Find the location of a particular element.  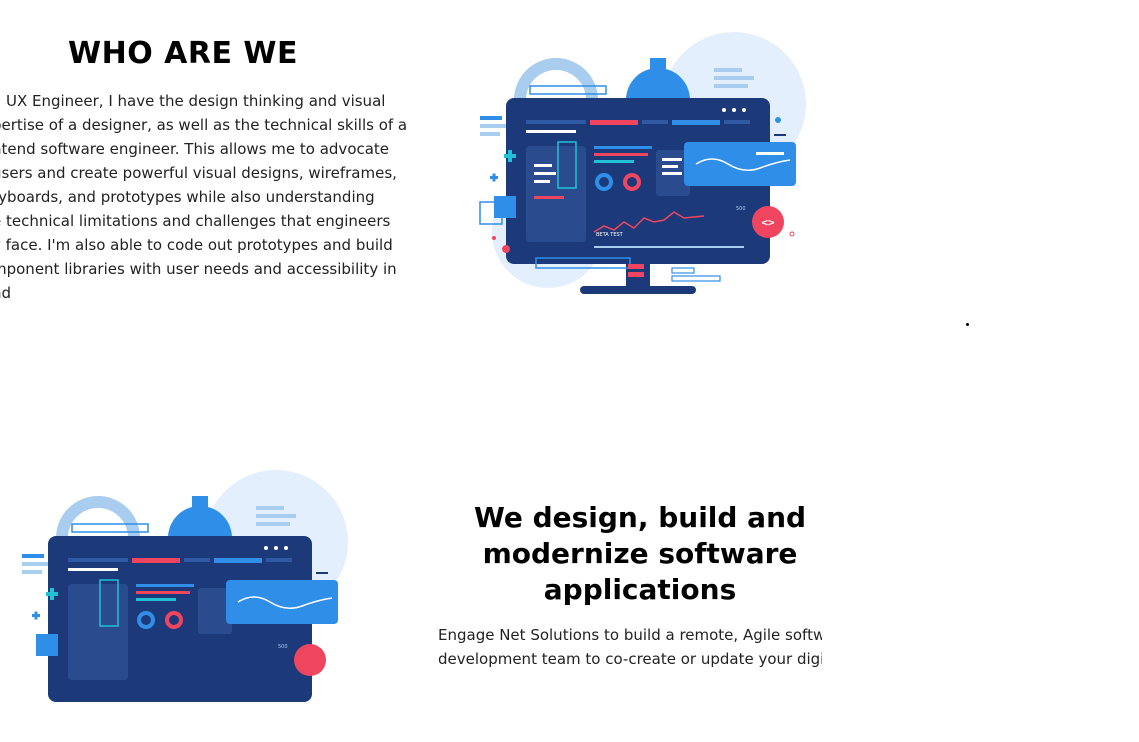

software-dashboard-illustration: 500 is located at coordinates (185, 586).